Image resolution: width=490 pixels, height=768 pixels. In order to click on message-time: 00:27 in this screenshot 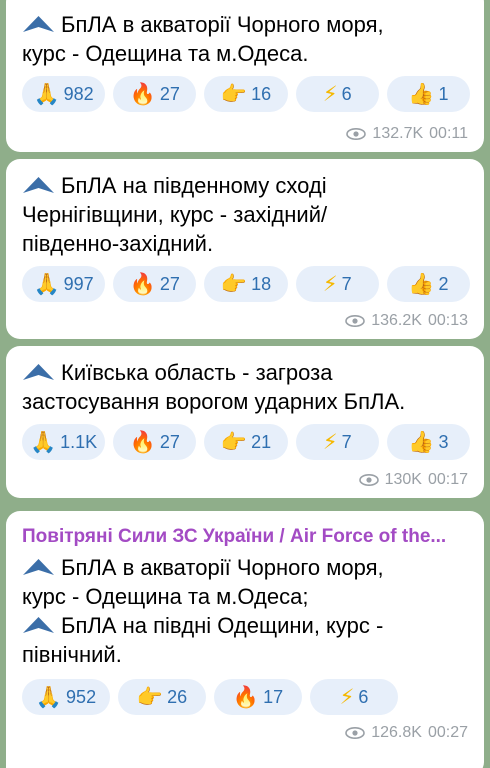, I will do `click(447, 732)`.